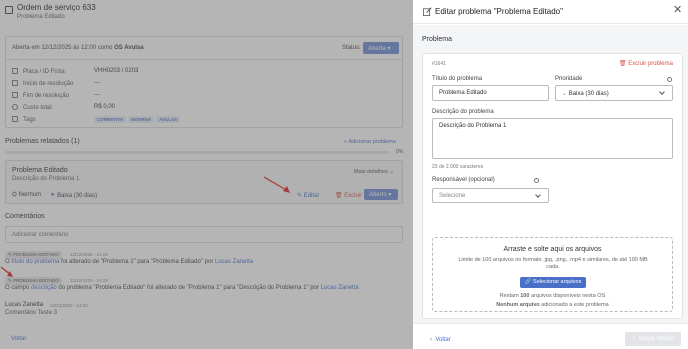 Image resolution: width=688 pixels, height=349 pixels. I want to click on plate-label: Placa / ID Frota, so click(38, 71).